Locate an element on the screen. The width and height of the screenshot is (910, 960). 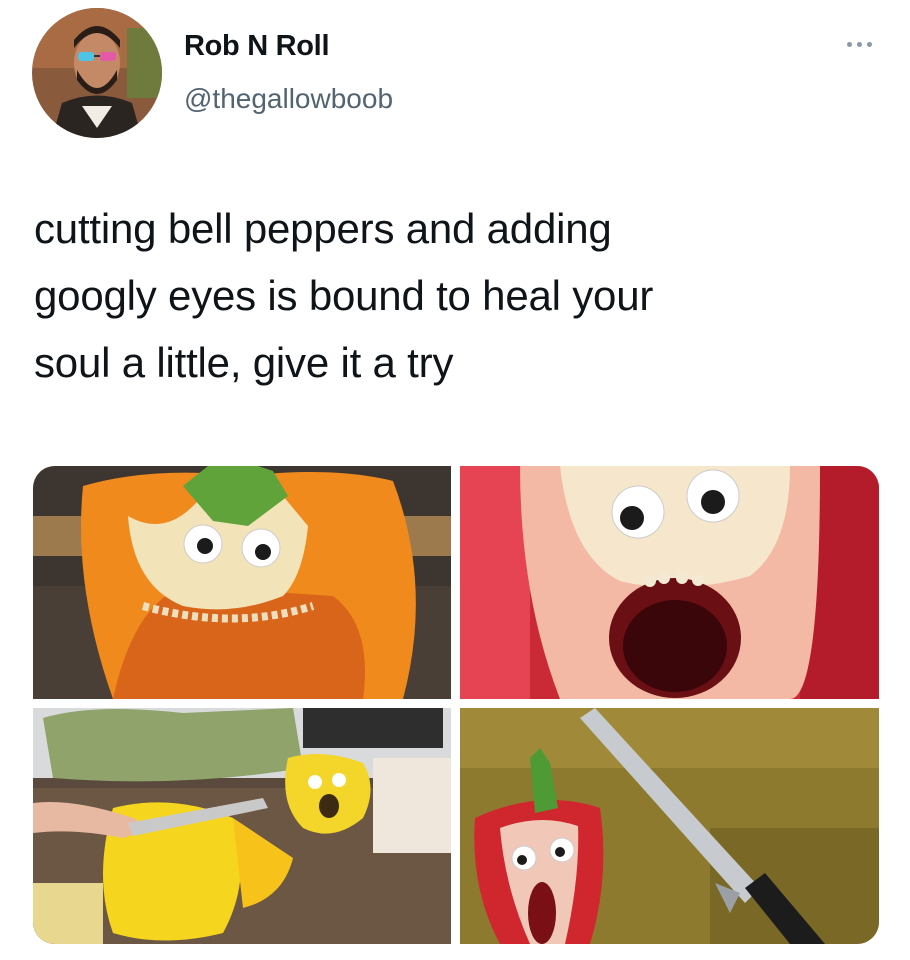
tweet-text-line: cutting bell peppers and adding is located at coordinates (323, 228).